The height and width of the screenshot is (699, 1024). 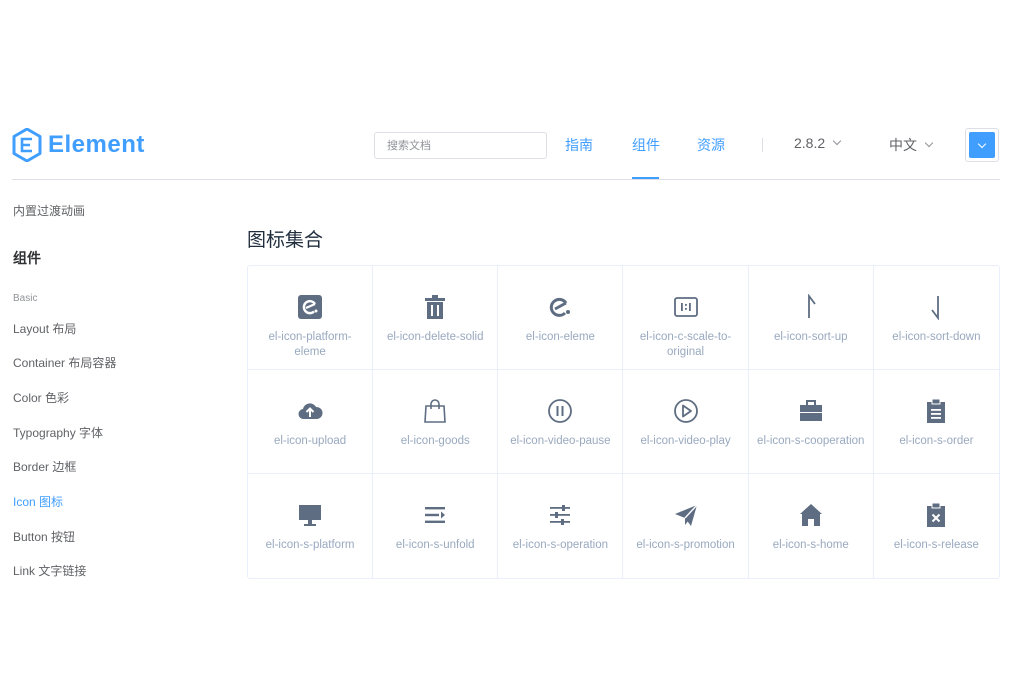 I want to click on icon-cell: el-icon-platform-eleme, so click(x=311, y=318).